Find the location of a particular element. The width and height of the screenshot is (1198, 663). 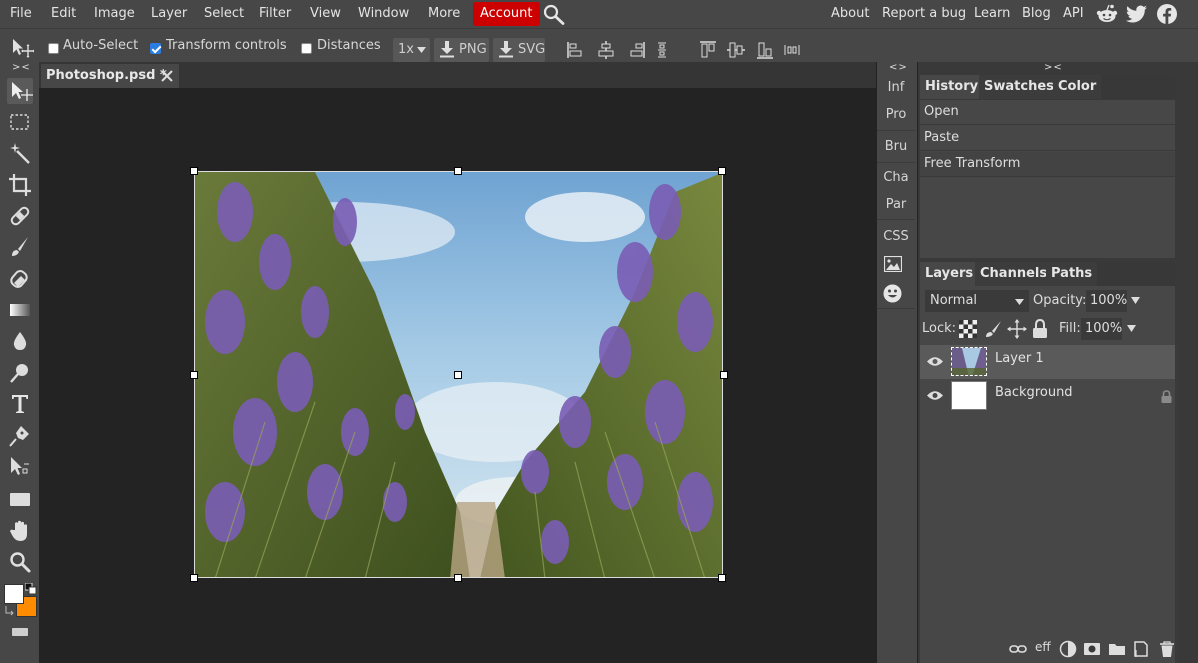

link-learn: Learn is located at coordinates (992, 14).